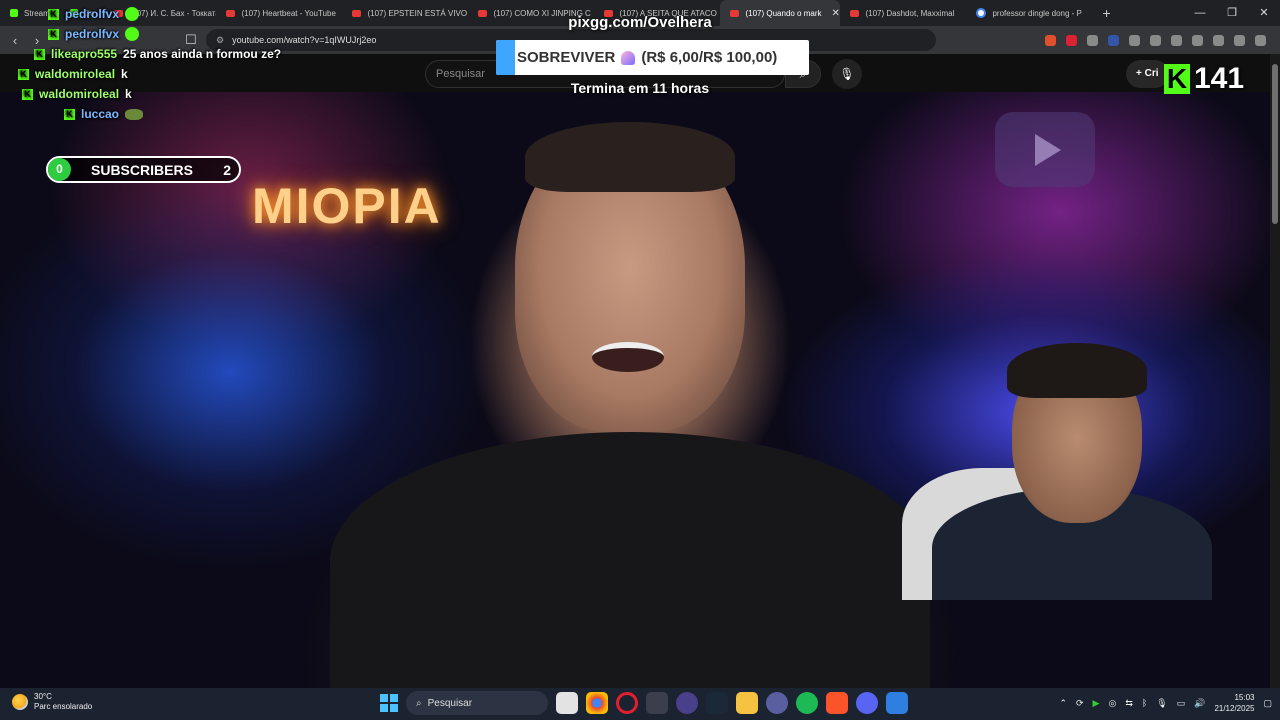 This screenshot has height=720, width=1280. What do you see at coordinates (450, 703) in the screenshot?
I see `taskbar-search-label: Pesquisar` at bounding box center [450, 703].